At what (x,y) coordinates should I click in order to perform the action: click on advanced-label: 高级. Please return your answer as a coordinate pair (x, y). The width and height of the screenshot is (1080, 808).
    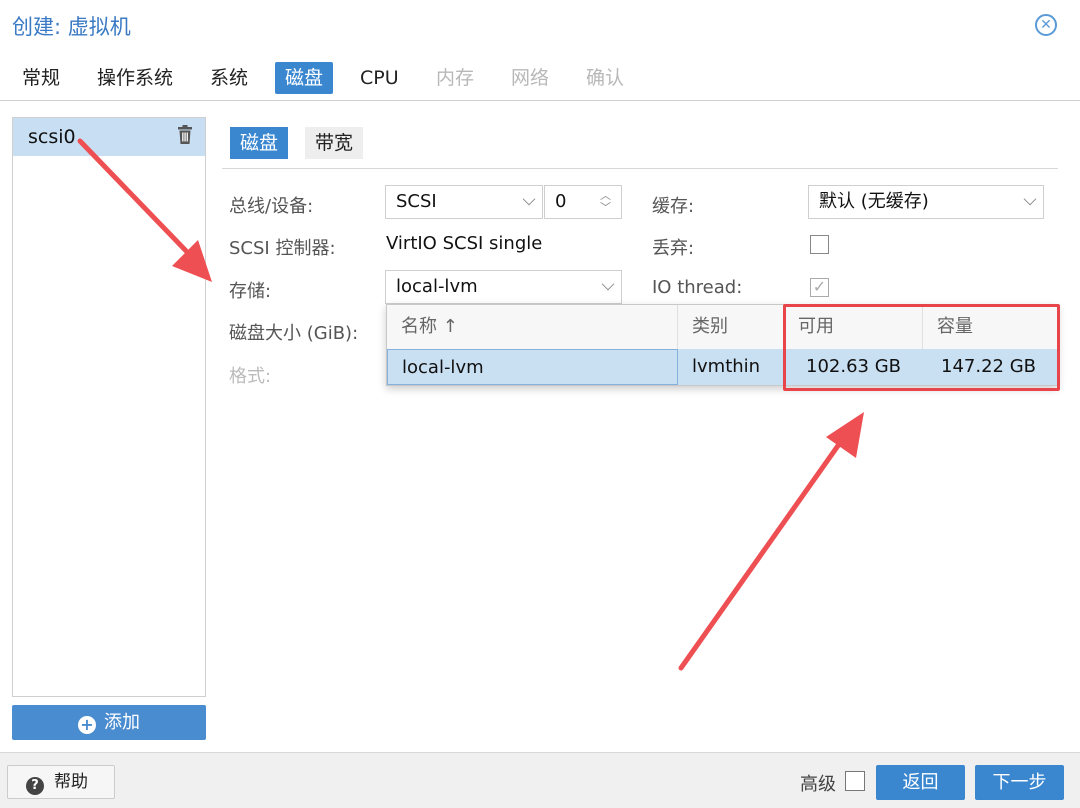
    Looking at the image, I should click on (818, 784).